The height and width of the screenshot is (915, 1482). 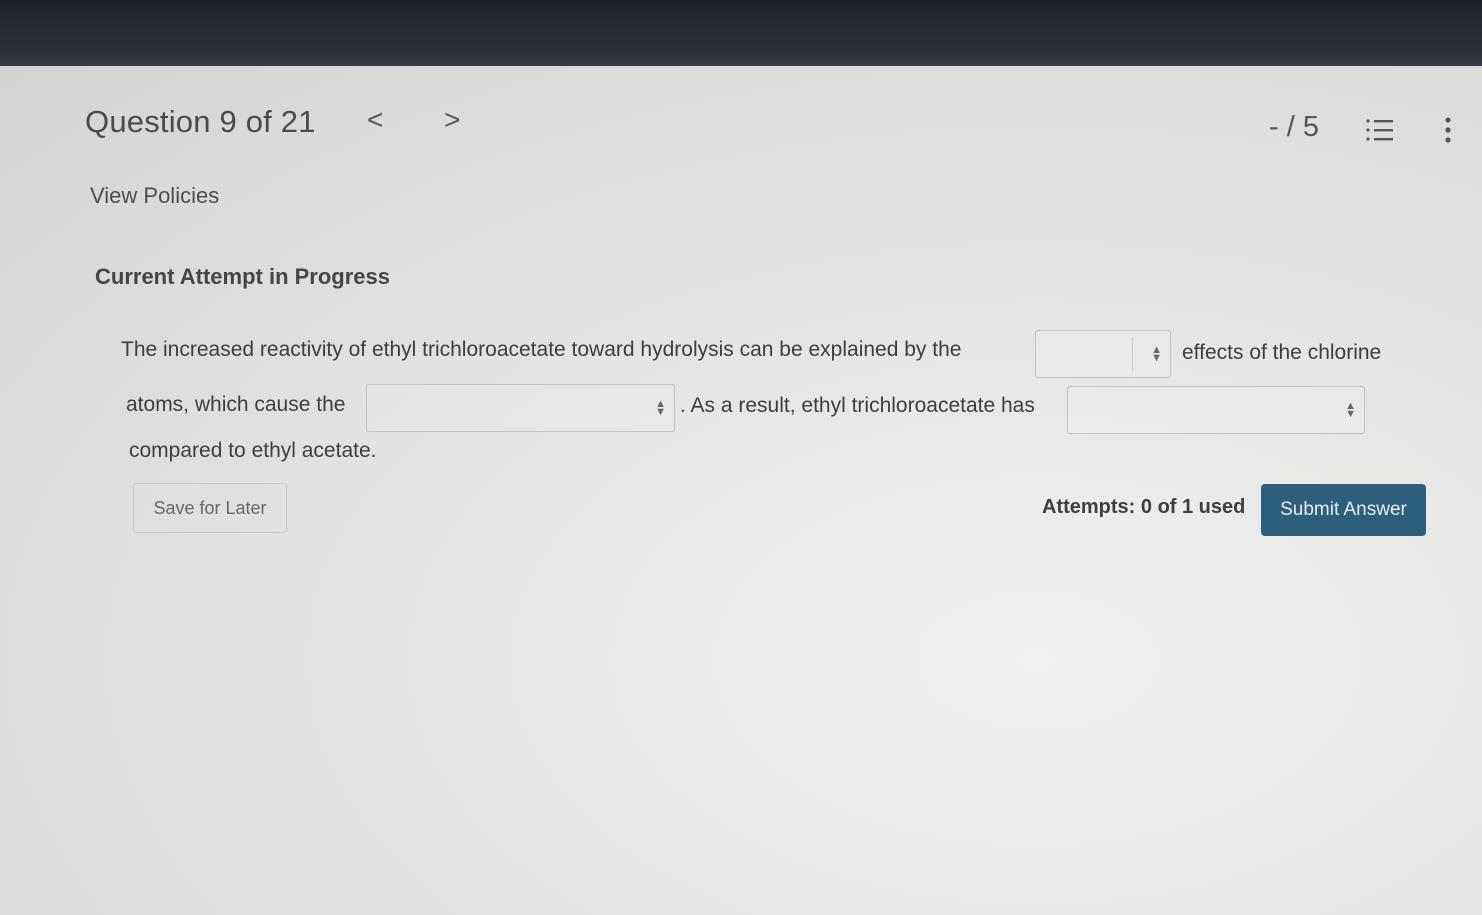 I want to click on next-question-icon: >, so click(x=452, y=120).